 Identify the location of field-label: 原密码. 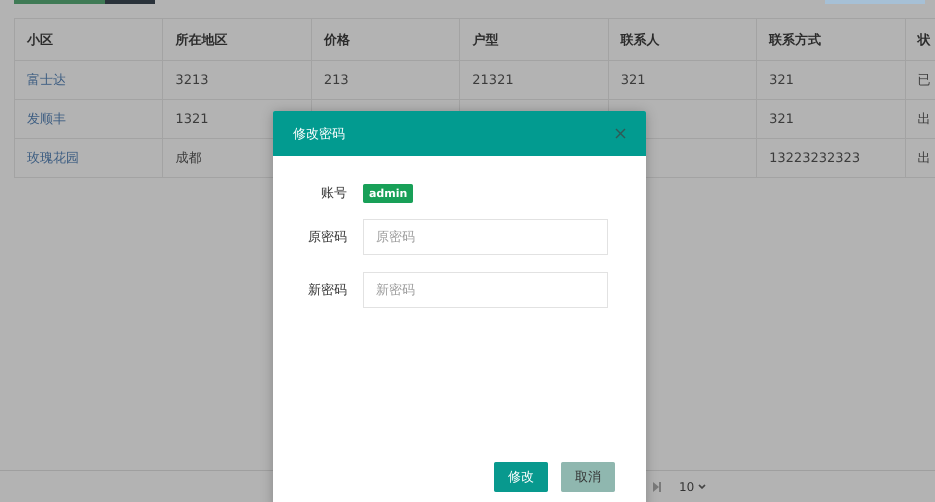
(327, 237).